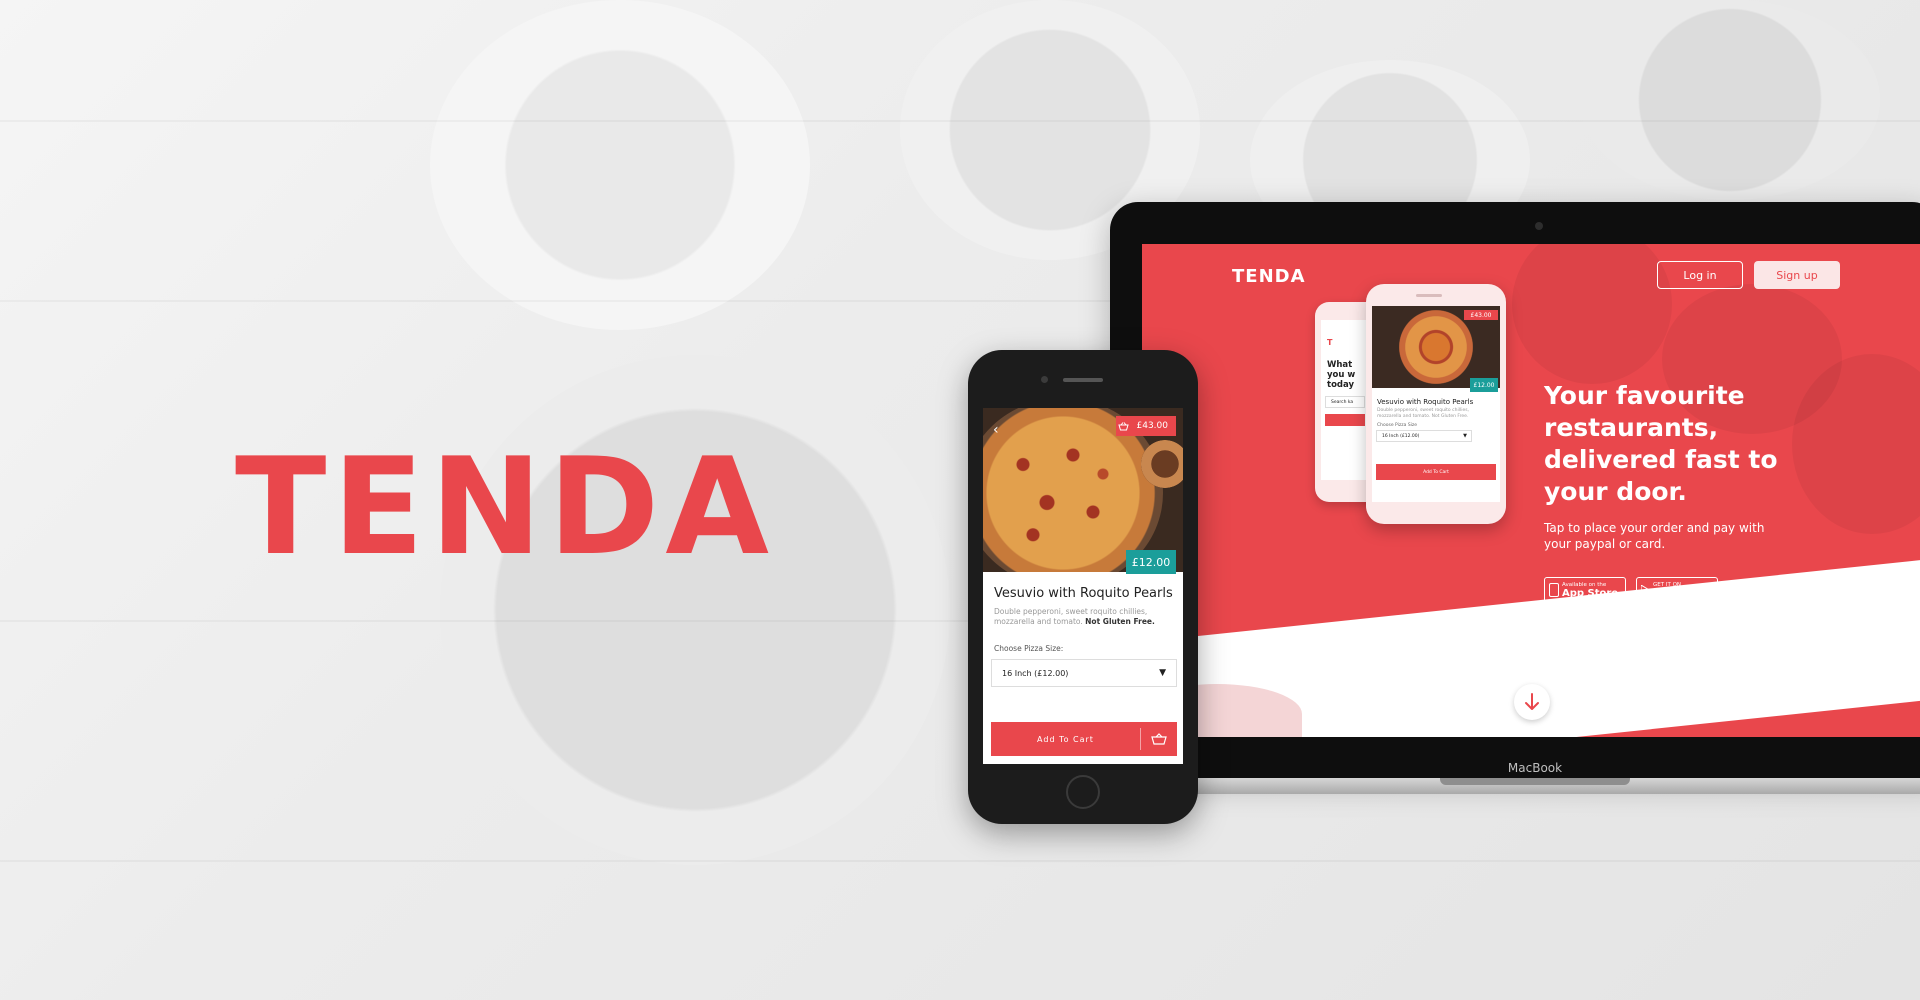 This screenshot has width=1920, height=1000. I want to click on mini-cart-total: £43.00, so click(1481, 315).